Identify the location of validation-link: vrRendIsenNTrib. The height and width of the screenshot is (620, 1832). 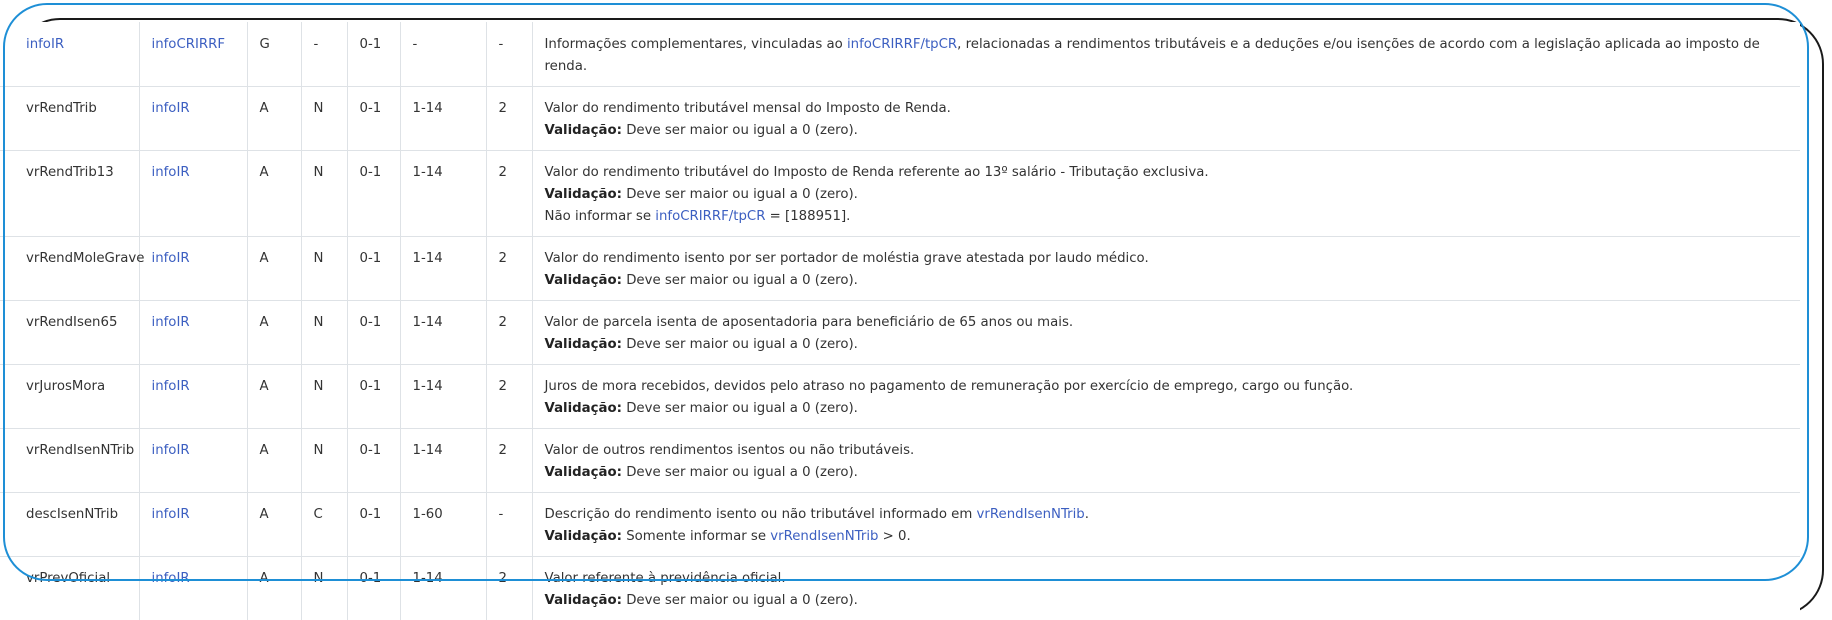
(824, 536).